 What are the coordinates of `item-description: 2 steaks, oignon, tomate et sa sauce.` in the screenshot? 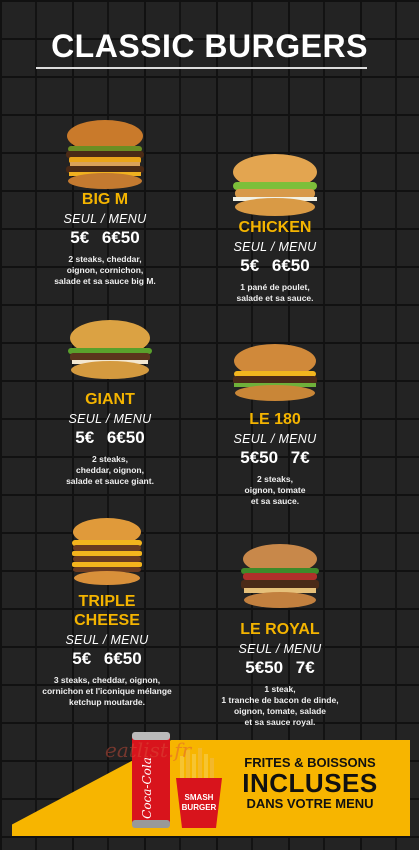 It's located at (275, 490).